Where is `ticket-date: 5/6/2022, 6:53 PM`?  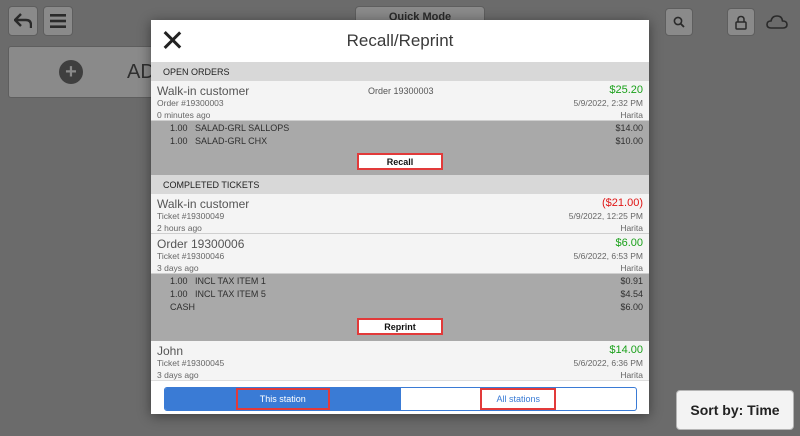 ticket-date: 5/6/2022, 6:53 PM is located at coordinates (608, 256).